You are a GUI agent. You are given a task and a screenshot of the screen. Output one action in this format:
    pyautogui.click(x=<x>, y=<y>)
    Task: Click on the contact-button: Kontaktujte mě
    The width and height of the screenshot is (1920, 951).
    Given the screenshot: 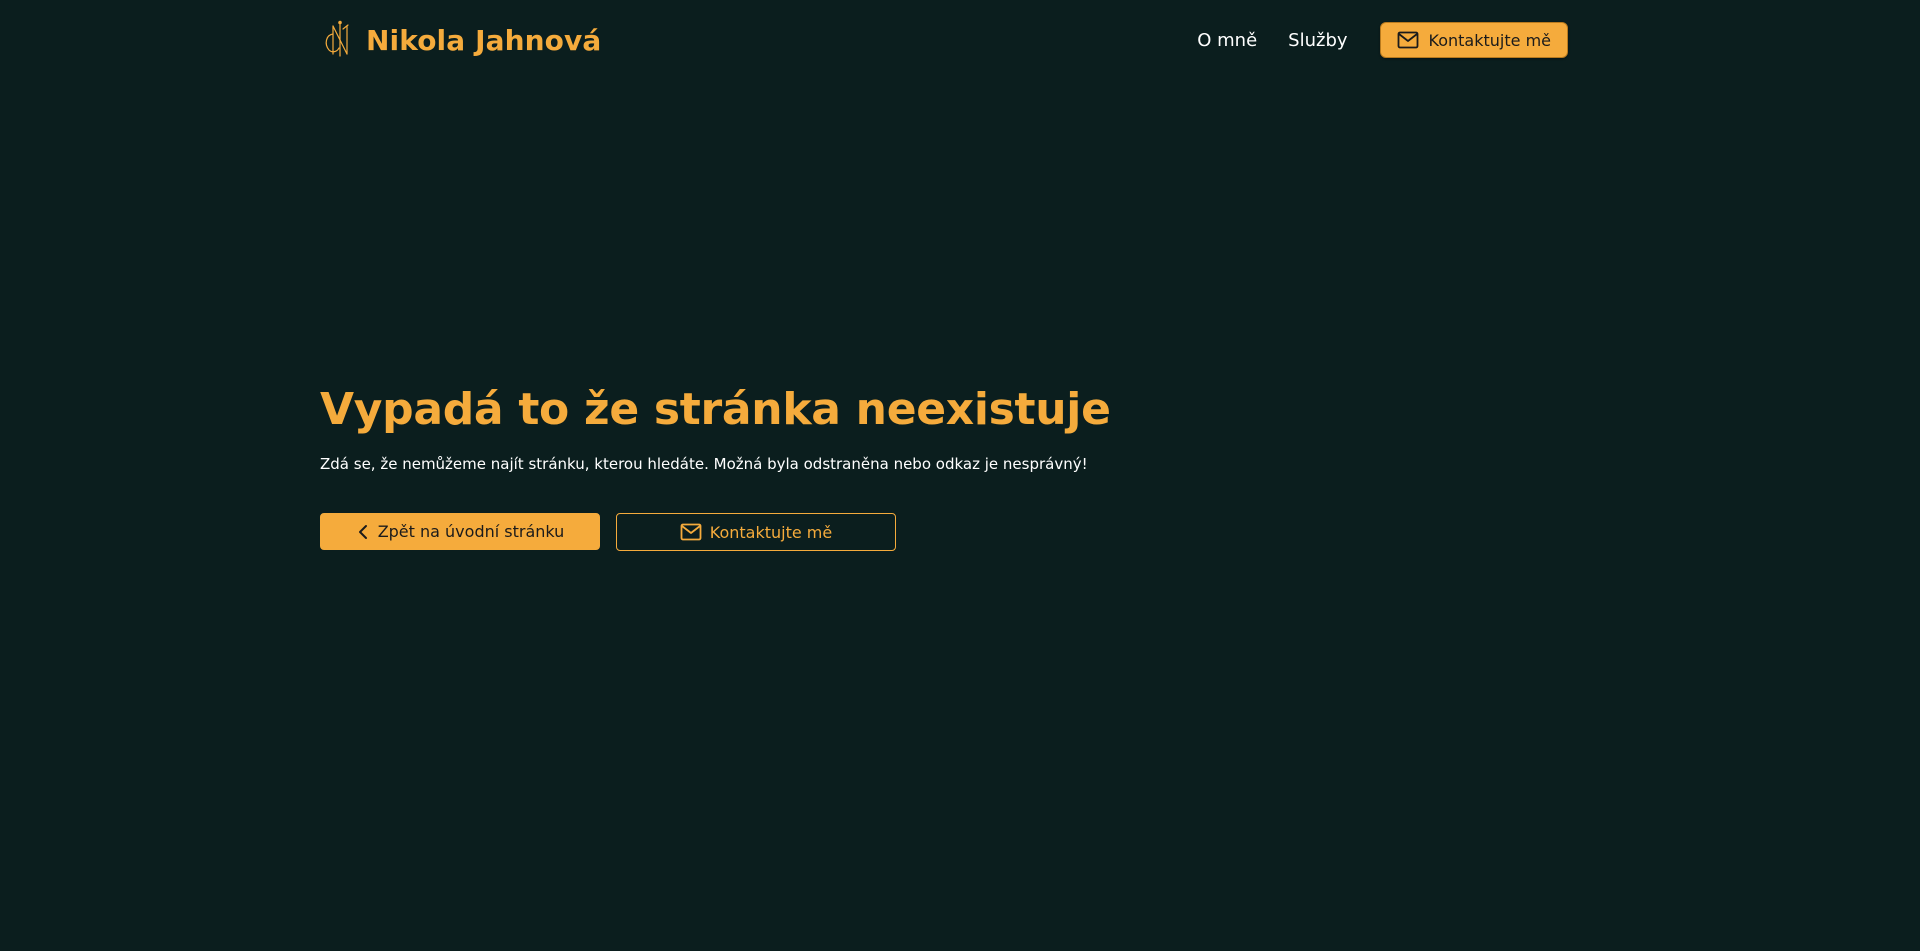 What is the action you would take?
    pyautogui.click(x=756, y=532)
    